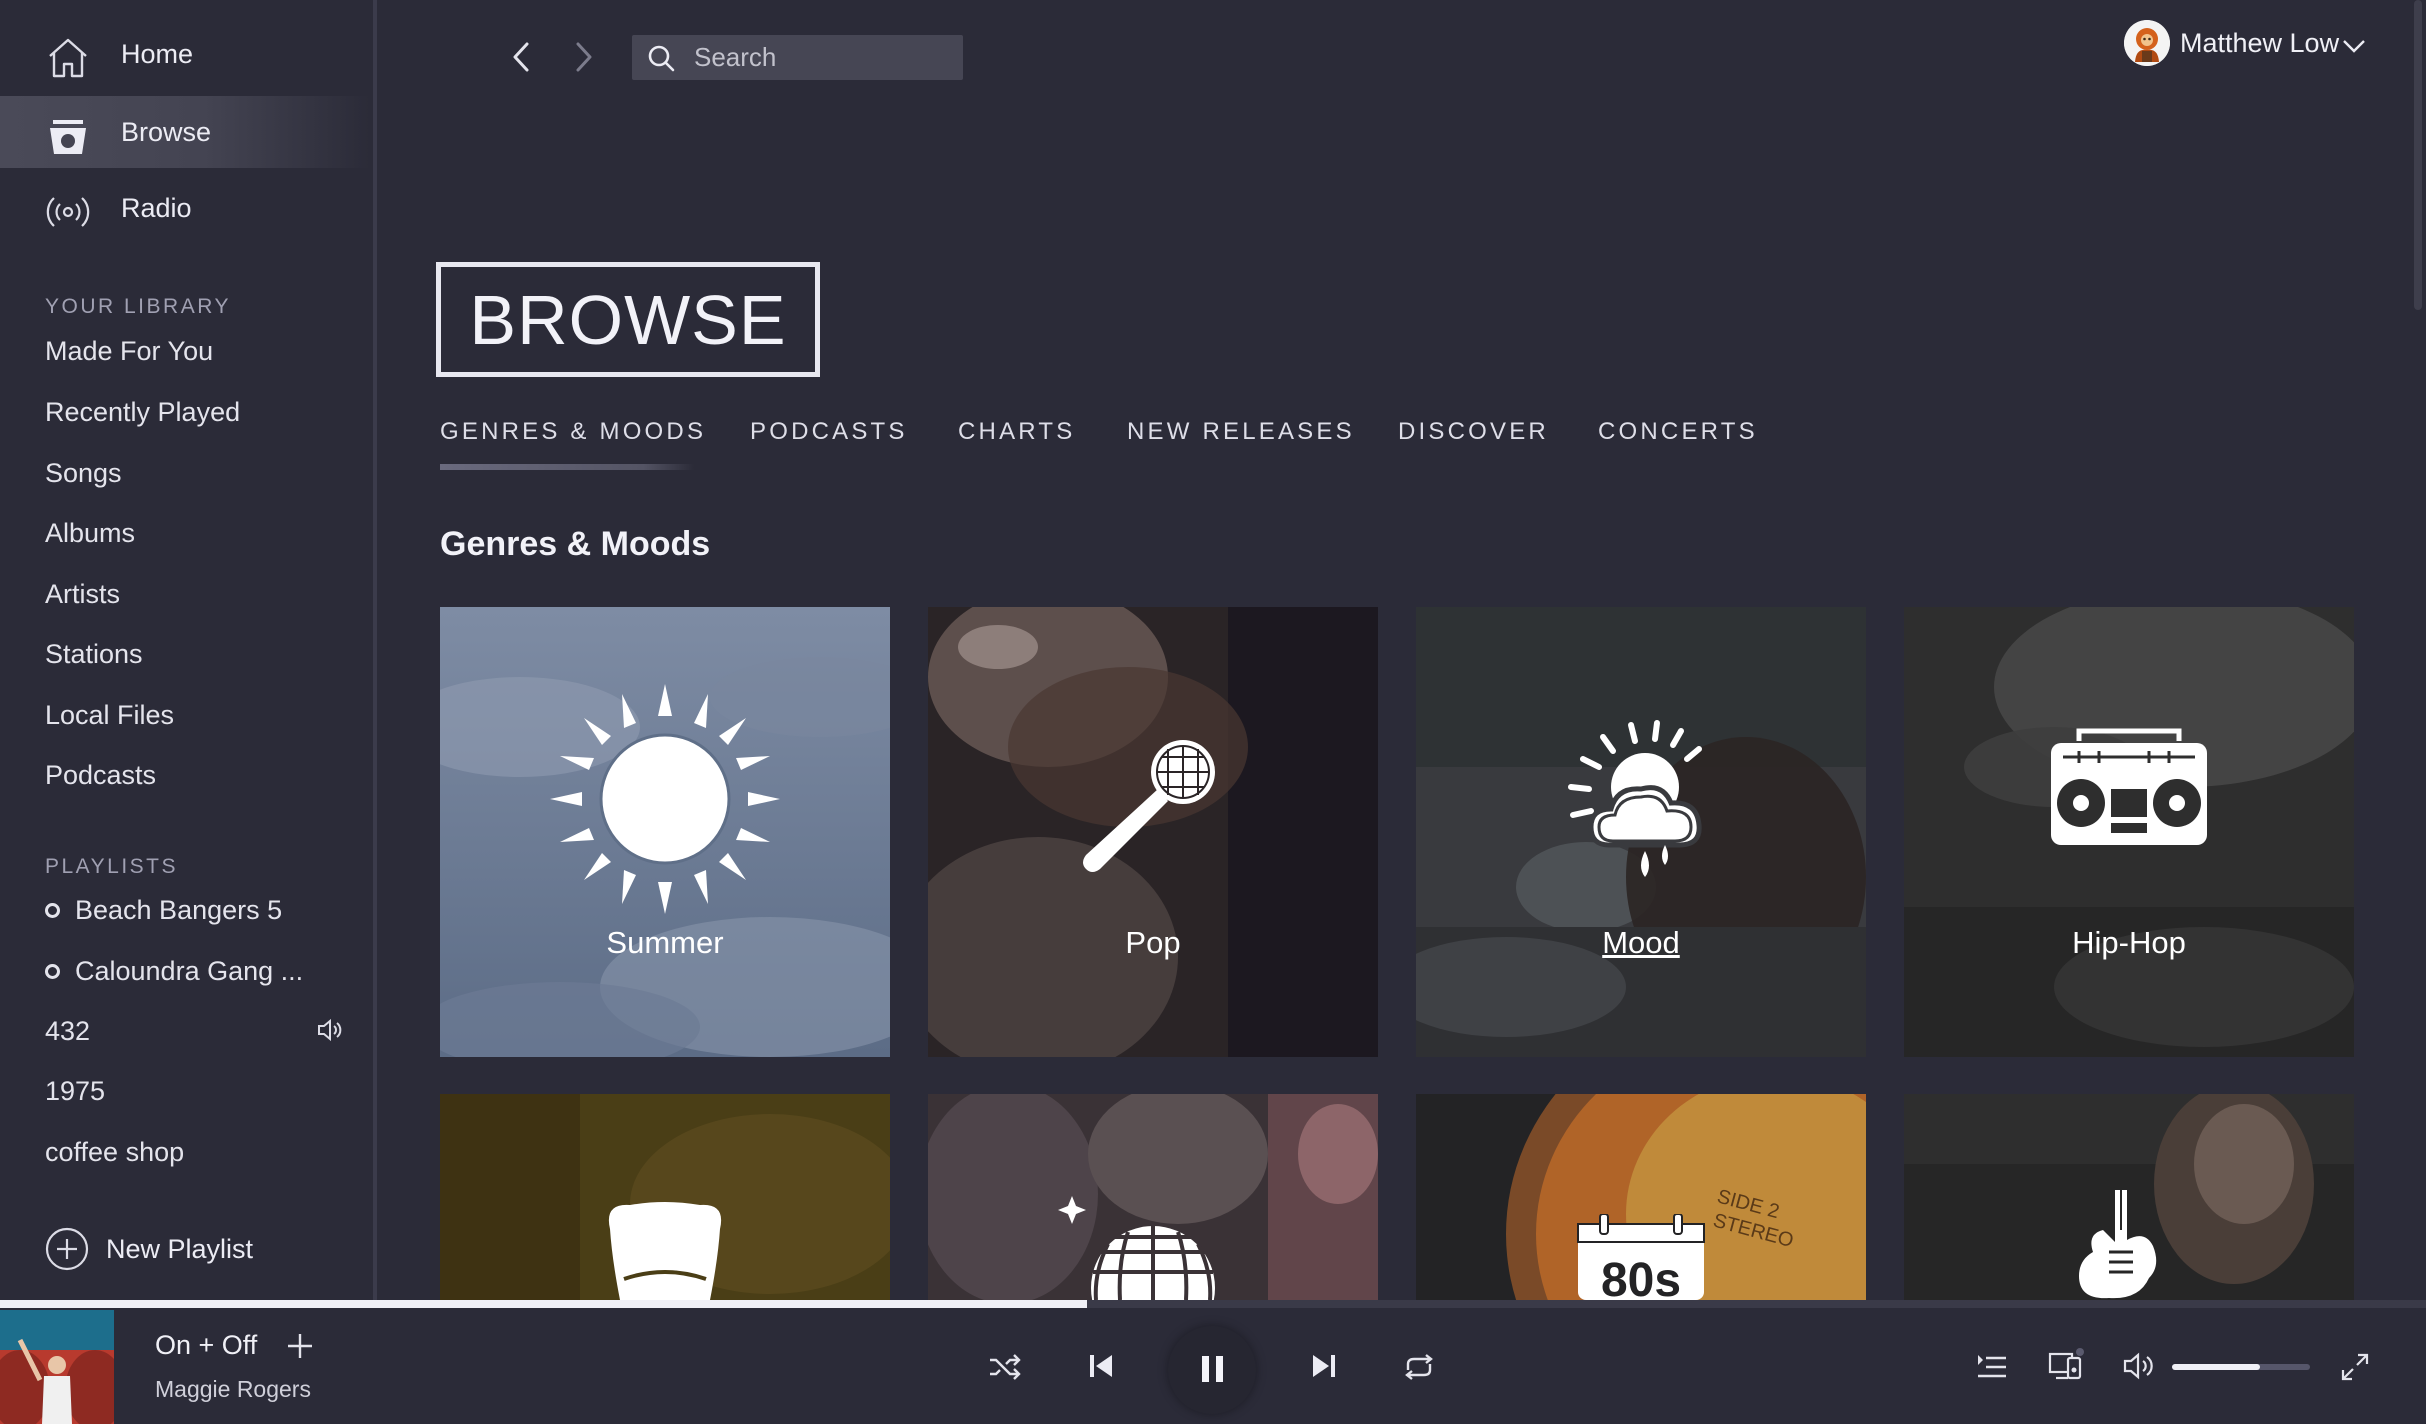  I want to click on repeat-icon, so click(1419, 1367).